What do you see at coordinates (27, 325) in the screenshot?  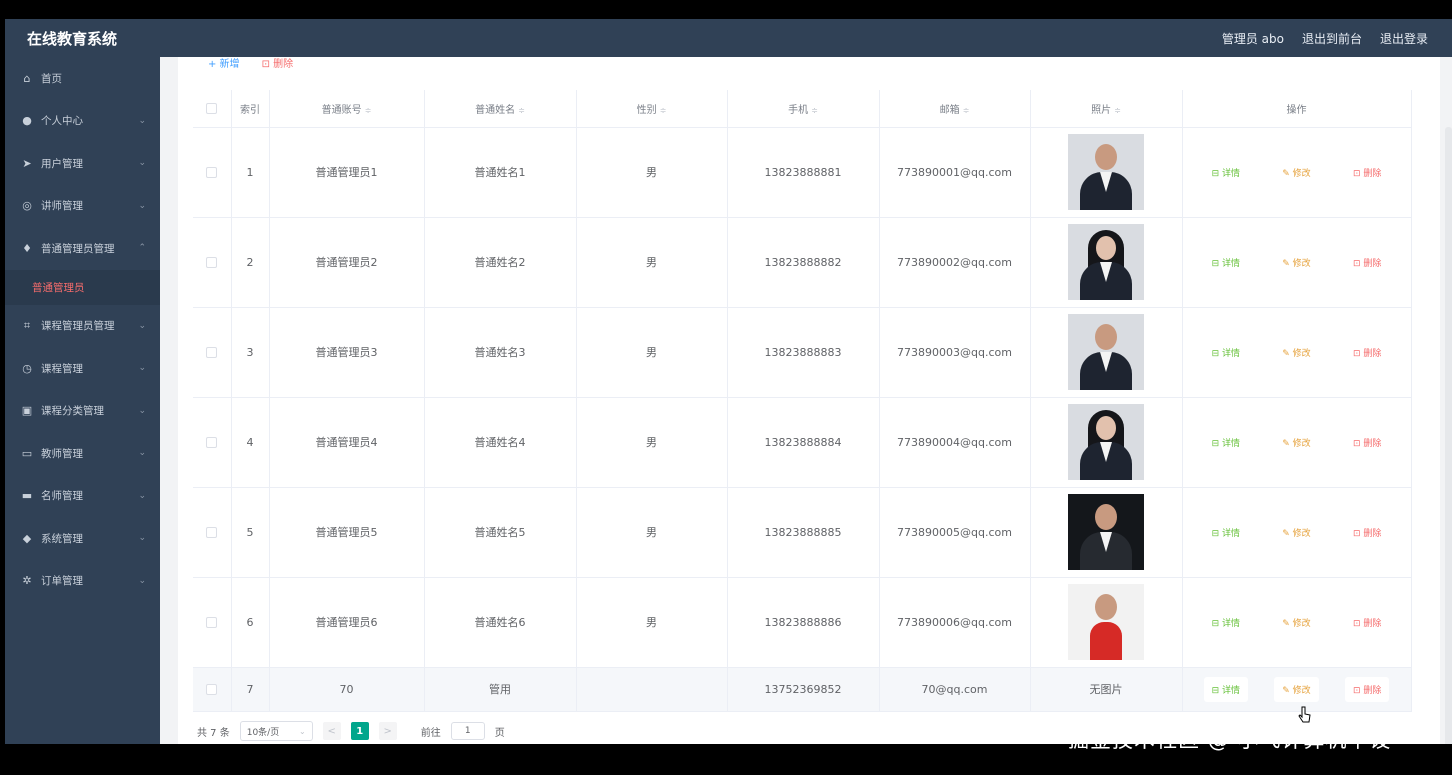 I see `crop-icon: ⌗` at bounding box center [27, 325].